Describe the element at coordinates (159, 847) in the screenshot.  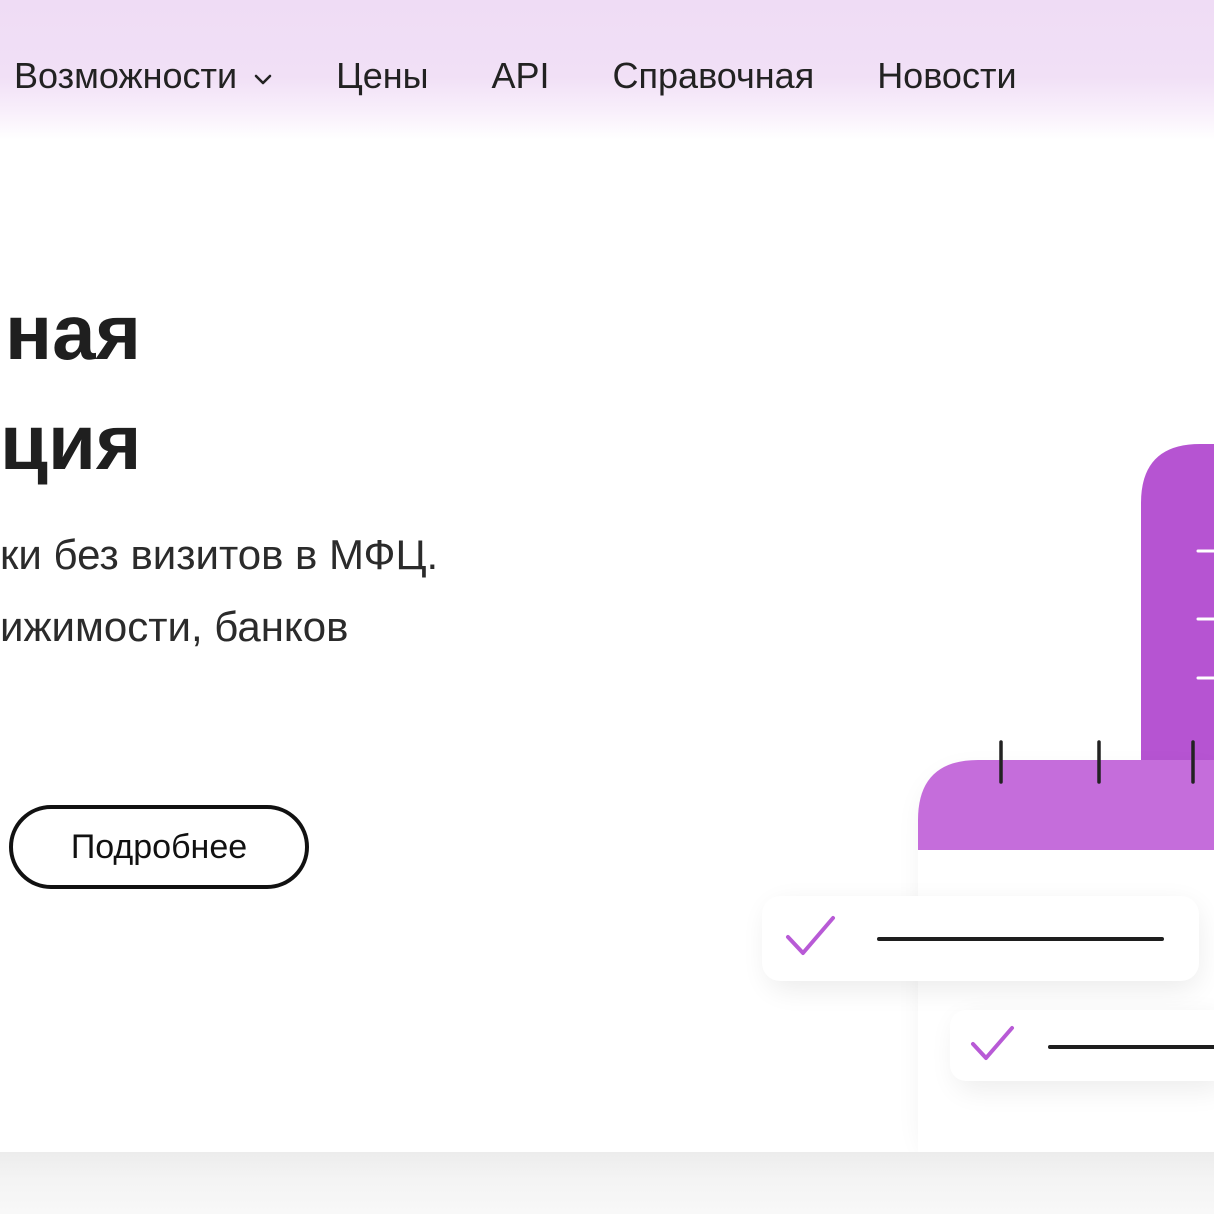
I see `more-button: Подробнее` at that location.